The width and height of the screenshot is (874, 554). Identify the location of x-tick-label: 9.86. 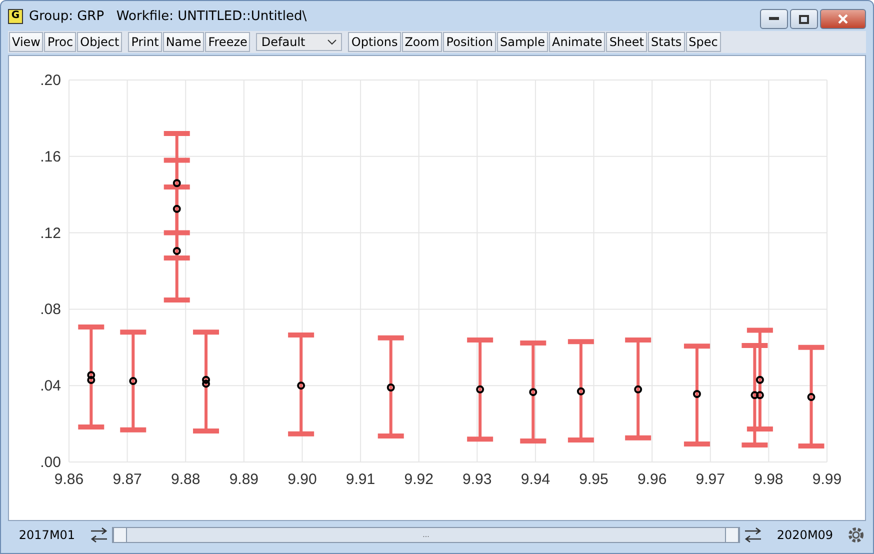
(69, 479).